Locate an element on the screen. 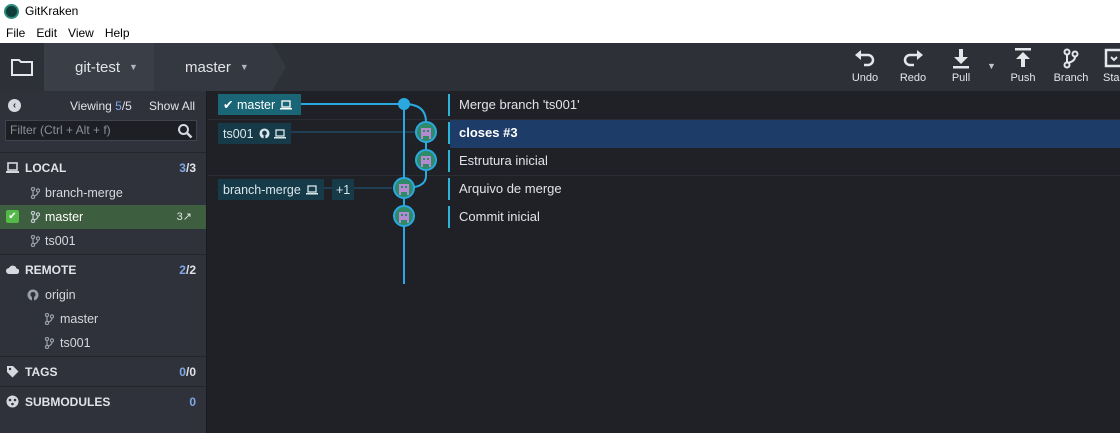 The height and width of the screenshot is (433, 1120). cloud-icon is located at coordinates (12, 269).